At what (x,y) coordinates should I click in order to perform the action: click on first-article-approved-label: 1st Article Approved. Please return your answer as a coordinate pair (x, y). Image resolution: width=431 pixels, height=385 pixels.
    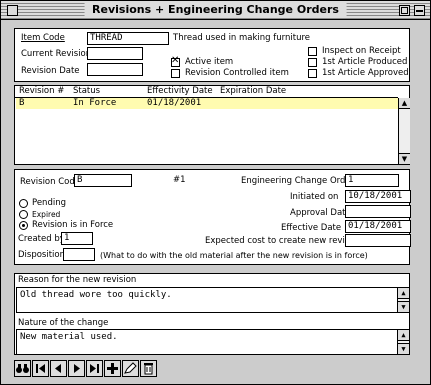
    Looking at the image, I should click on (365, 73).